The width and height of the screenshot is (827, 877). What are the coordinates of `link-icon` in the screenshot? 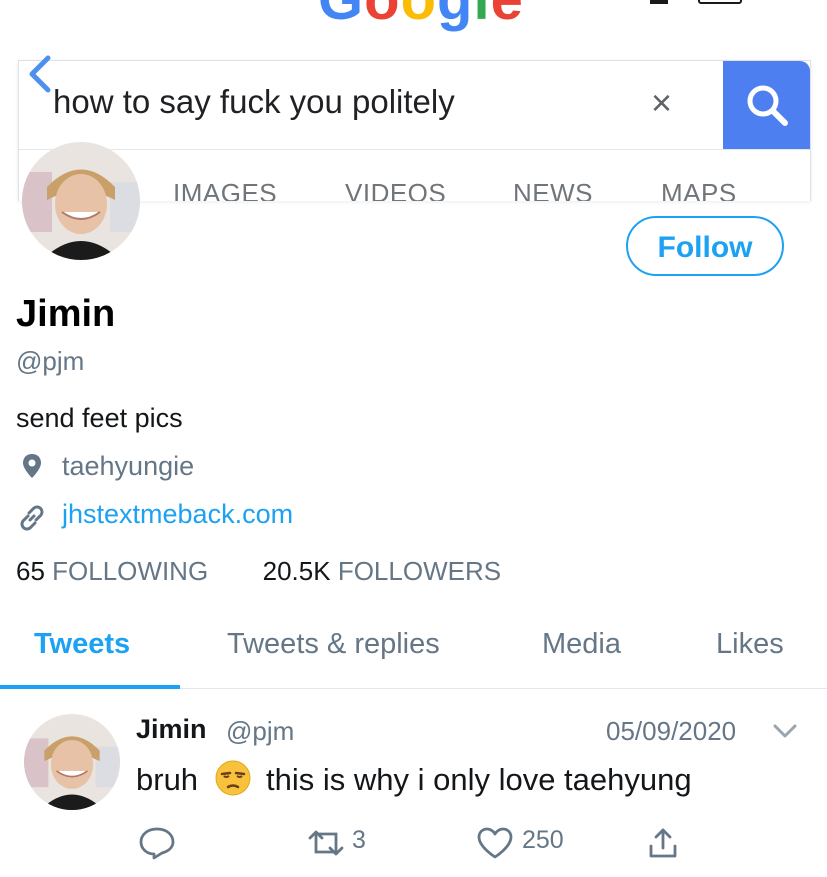 It's located at (32, 518).